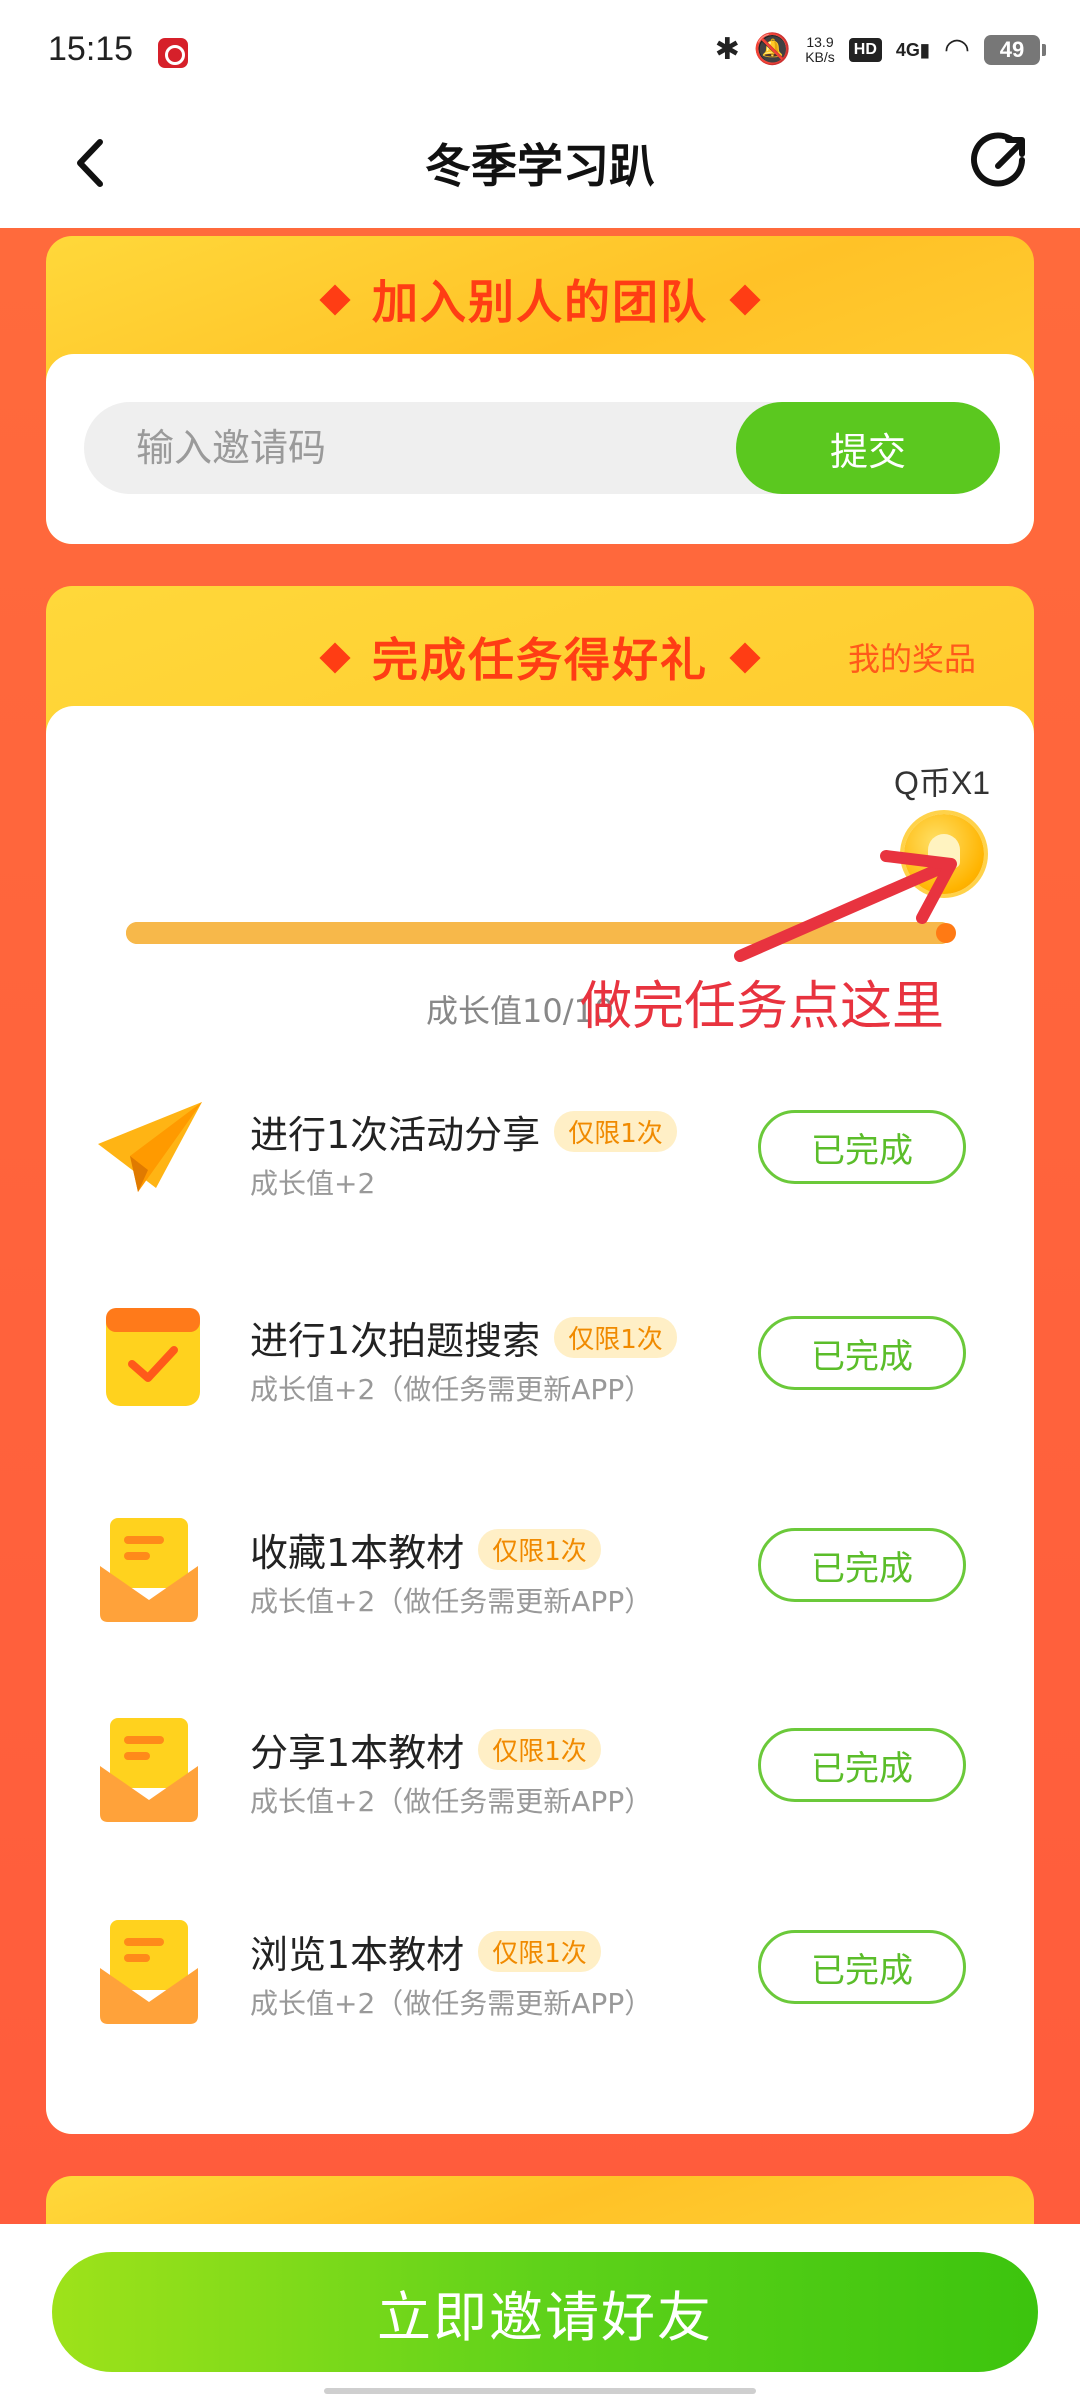 Image resolution: width=1080 pixels, height=2400 pixels. I want to click on task-title-text: 分享1本教材, so click(357, 1753).